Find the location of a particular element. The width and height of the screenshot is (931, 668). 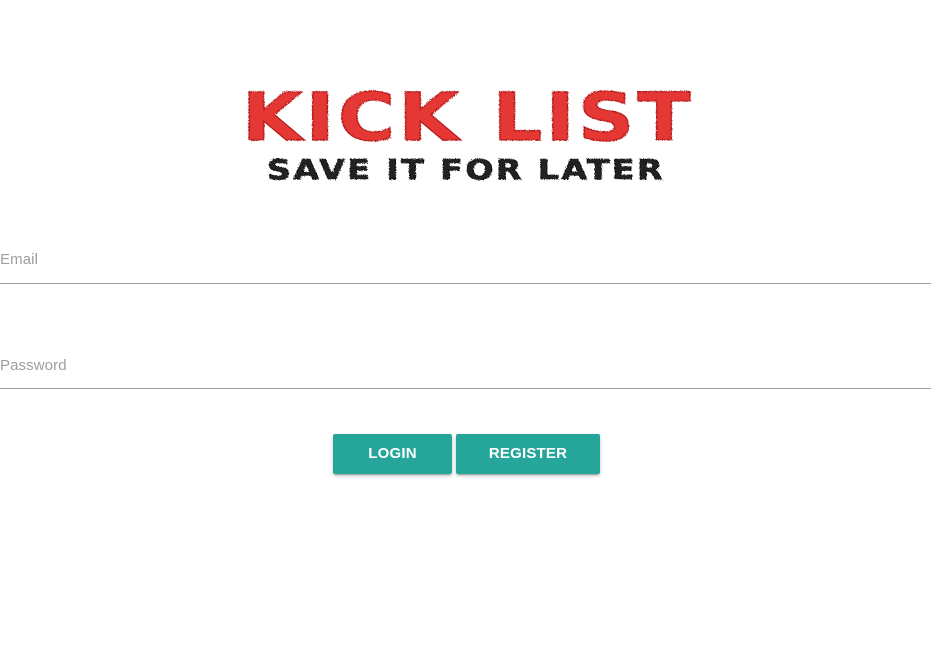

email-field-container: Email is located at coordinates (465, 272).